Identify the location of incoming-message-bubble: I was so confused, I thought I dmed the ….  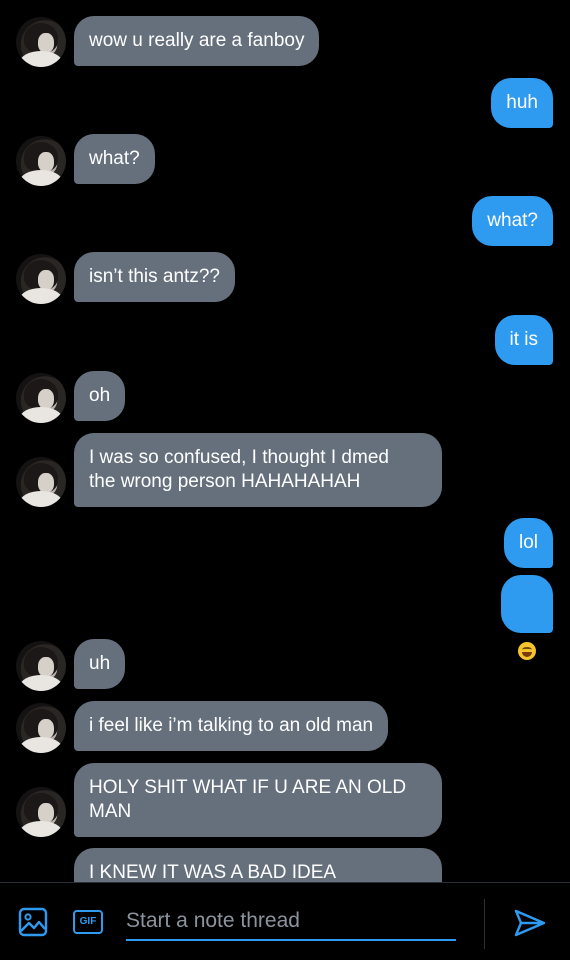
(258, 470).